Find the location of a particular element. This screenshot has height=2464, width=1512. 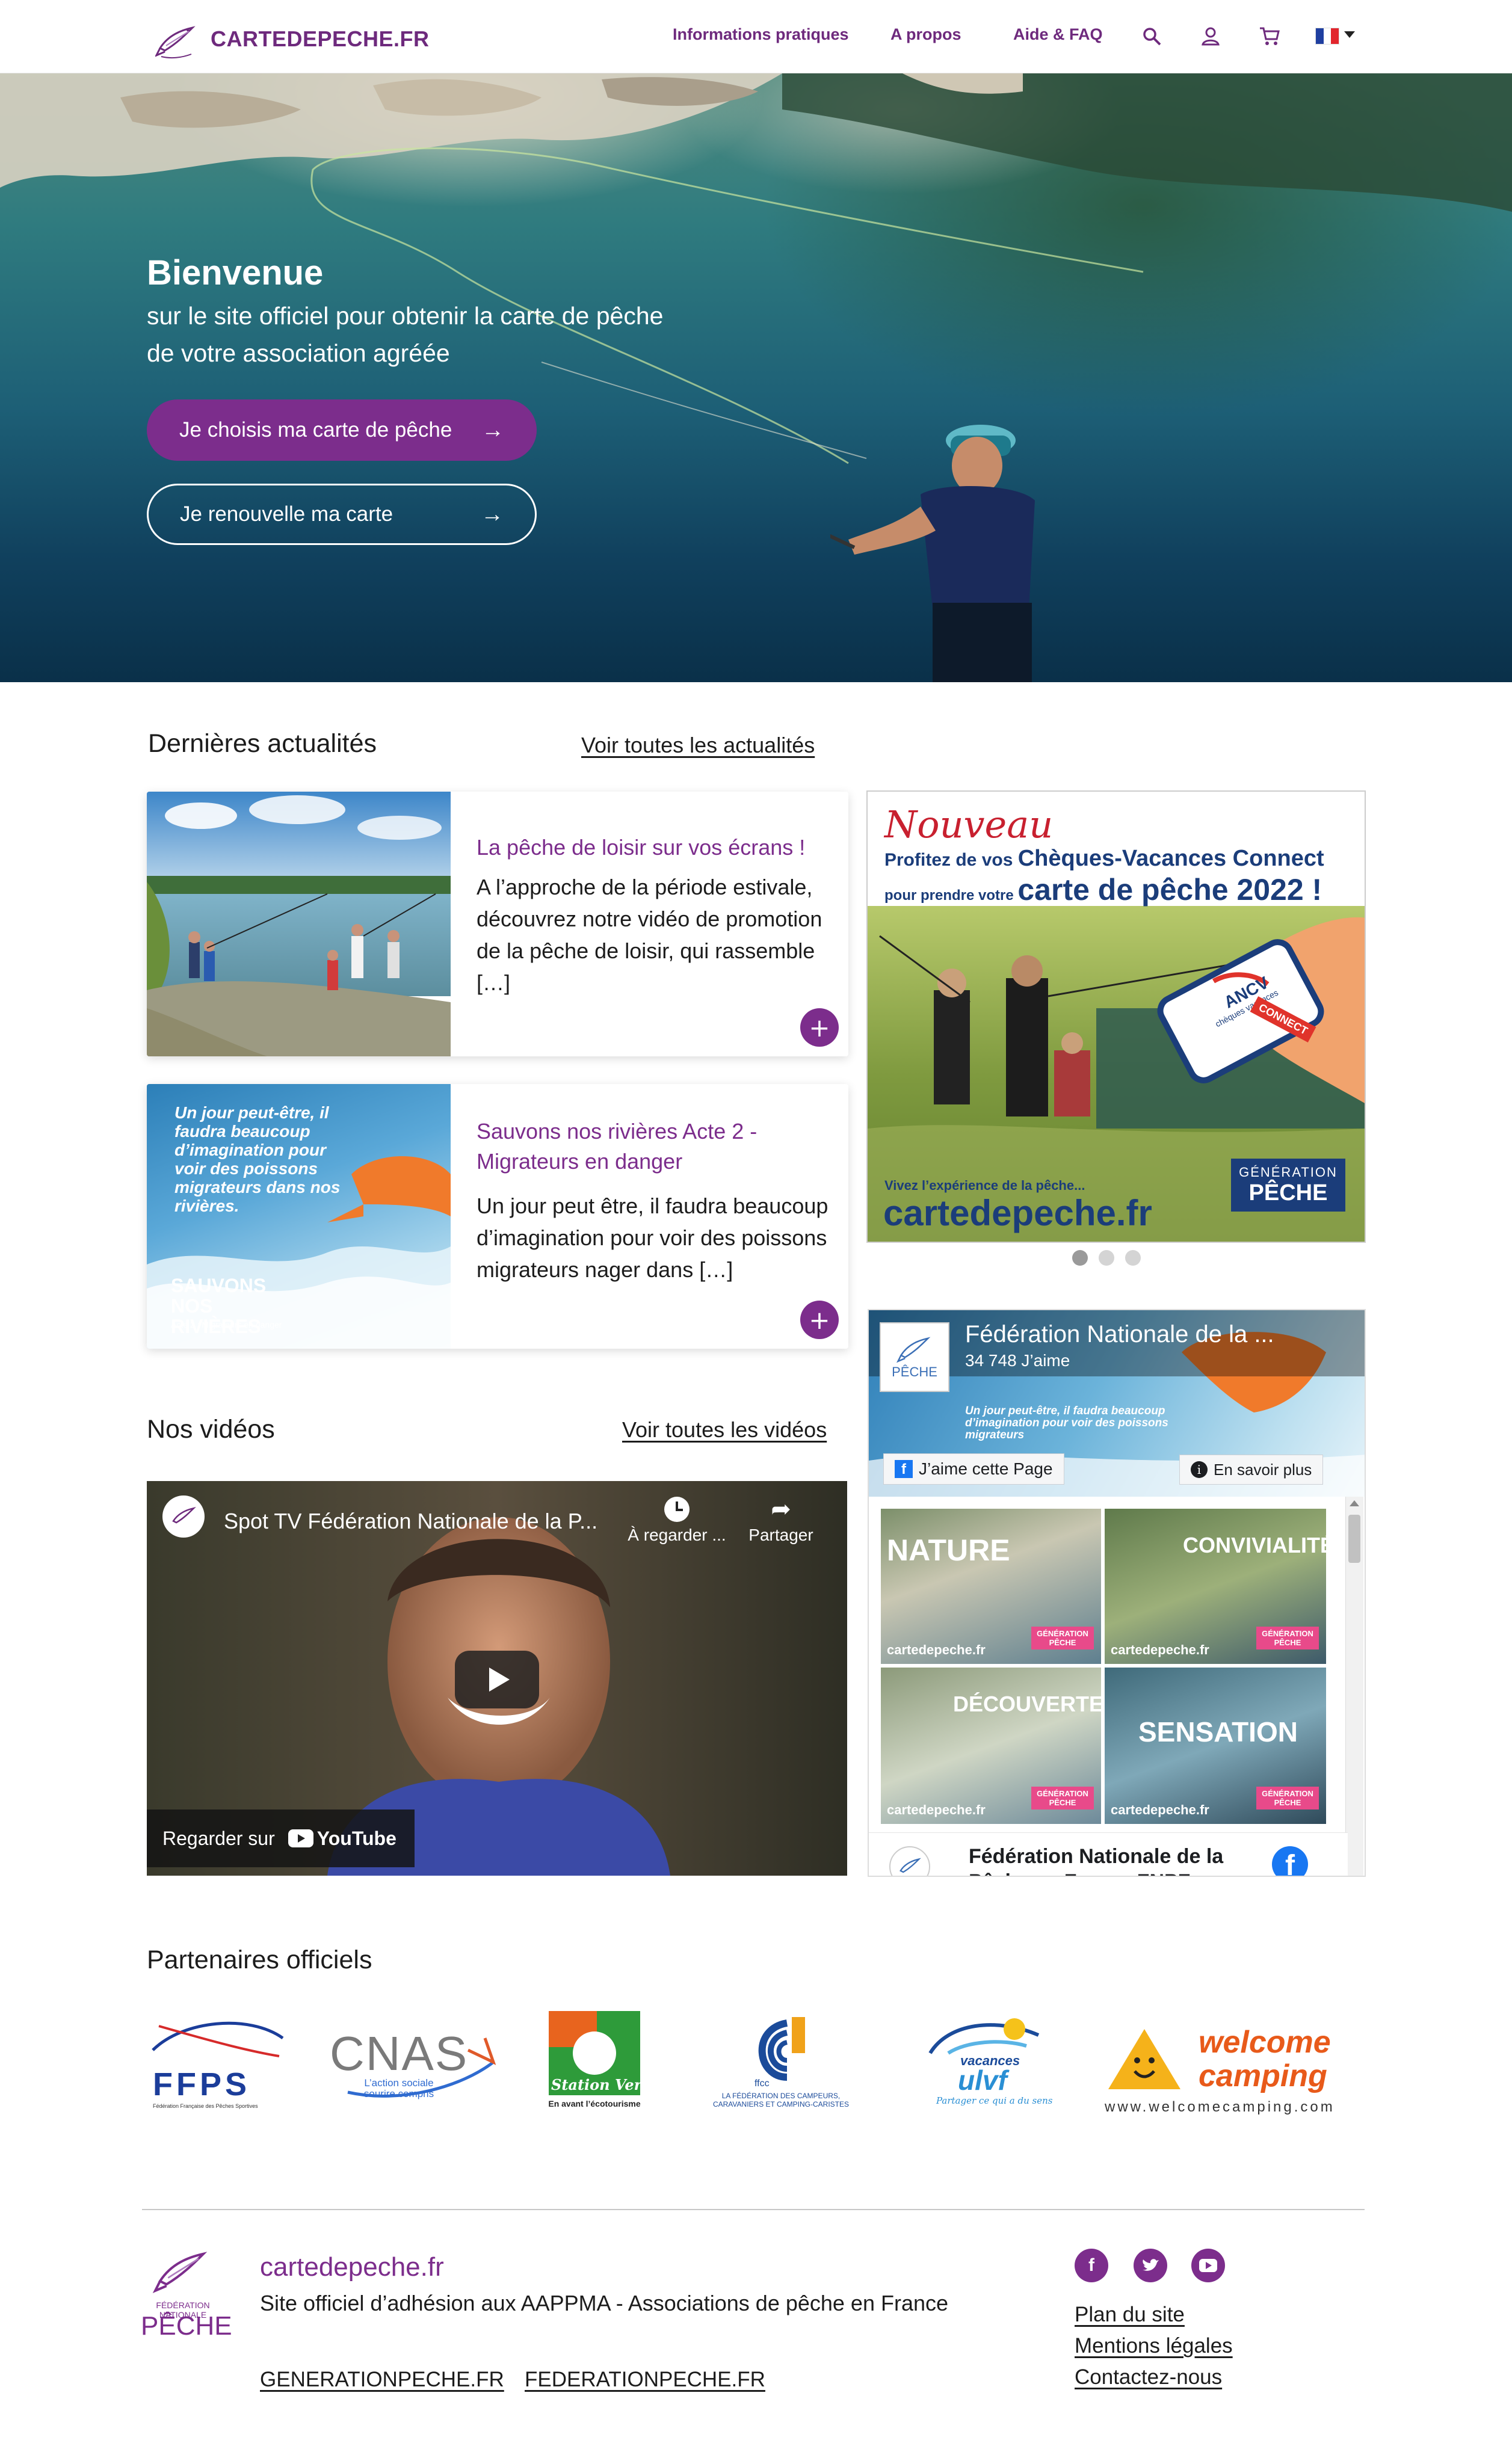

fb-like-page-button: f J’aime cette Page is located at coordinates (973, 1469).